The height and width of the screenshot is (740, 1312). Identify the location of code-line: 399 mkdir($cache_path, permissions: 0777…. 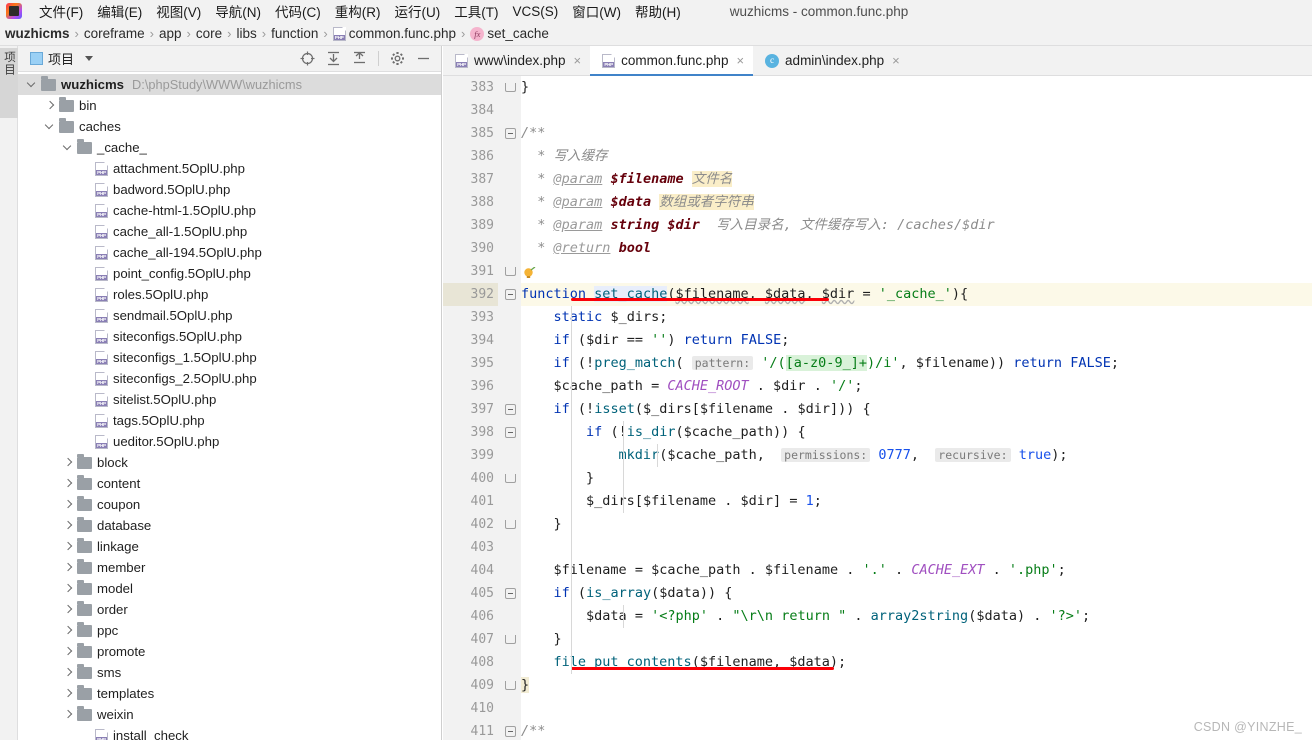
(877, 455).